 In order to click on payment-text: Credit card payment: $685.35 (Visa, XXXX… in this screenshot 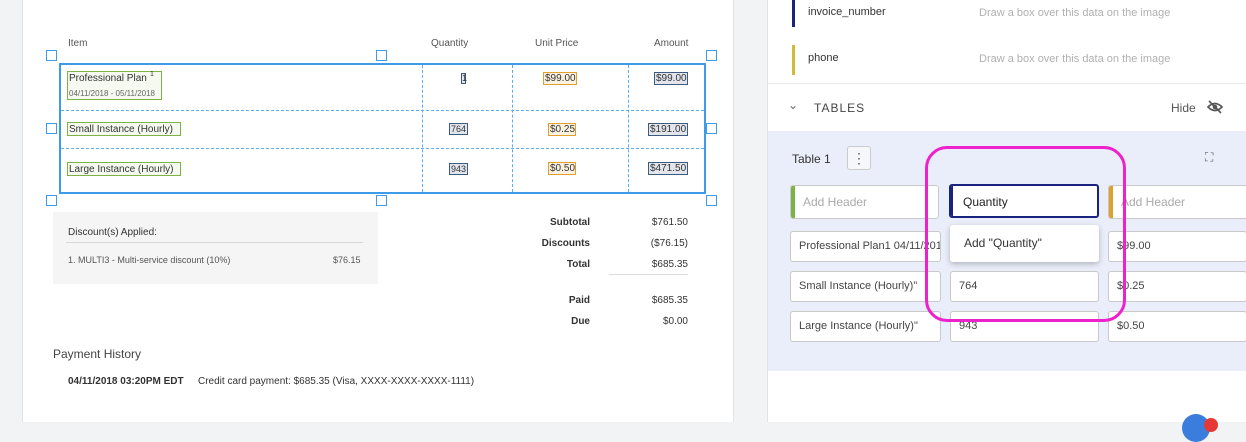, I will do `click(336, 381)`.